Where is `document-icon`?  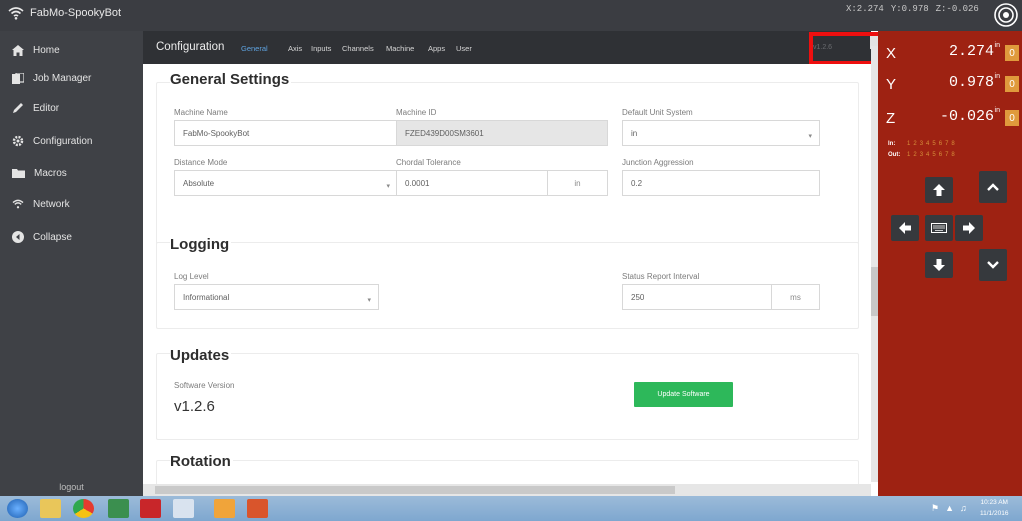
document-icon is located at coordinates (183, 508).